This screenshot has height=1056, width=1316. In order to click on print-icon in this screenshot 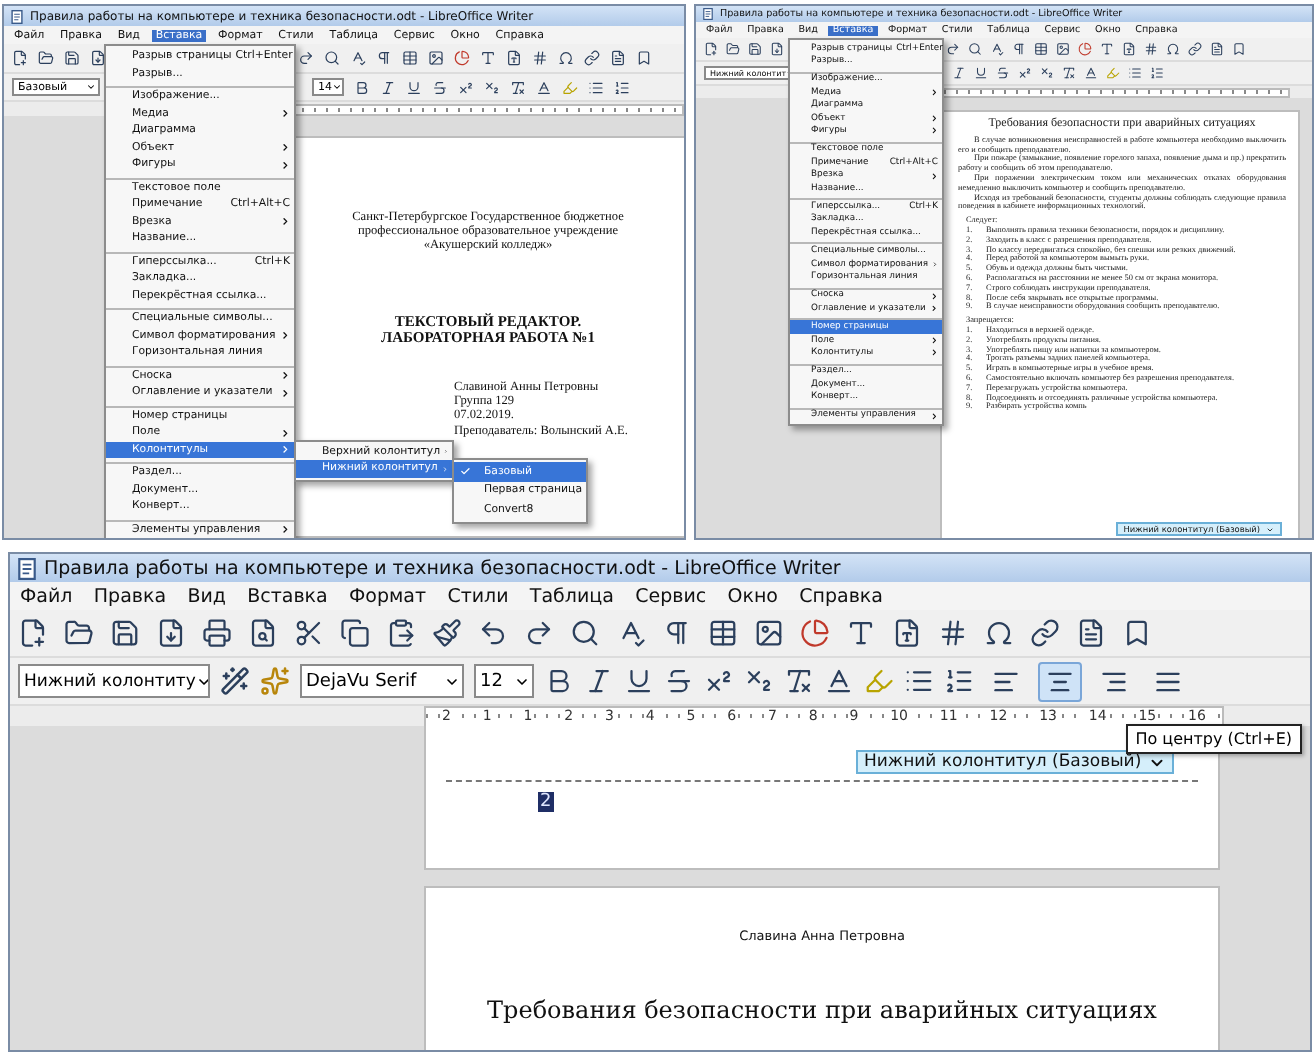, I will do `click(217, 633)`.